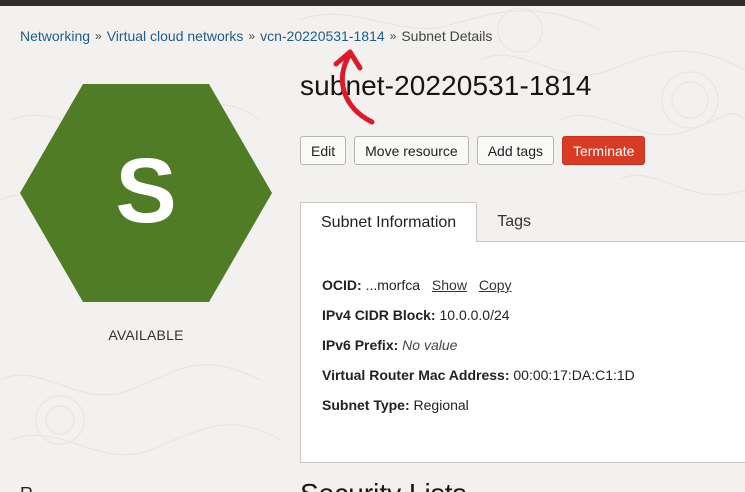 The height and width of the screenshot is (492, 745). What do you see at coordinates (379, 315) in the screenshot?
I see `ipv4-label: IPv4 CIDR Block:` at bounding box center [379, 315].